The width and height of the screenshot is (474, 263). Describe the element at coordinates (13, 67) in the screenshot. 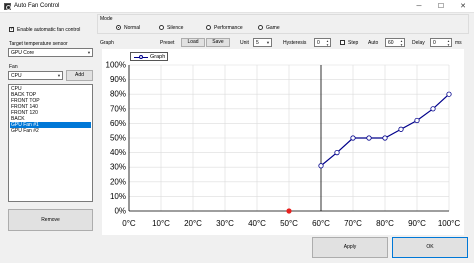

I see `fan-label: Fan` at that location.